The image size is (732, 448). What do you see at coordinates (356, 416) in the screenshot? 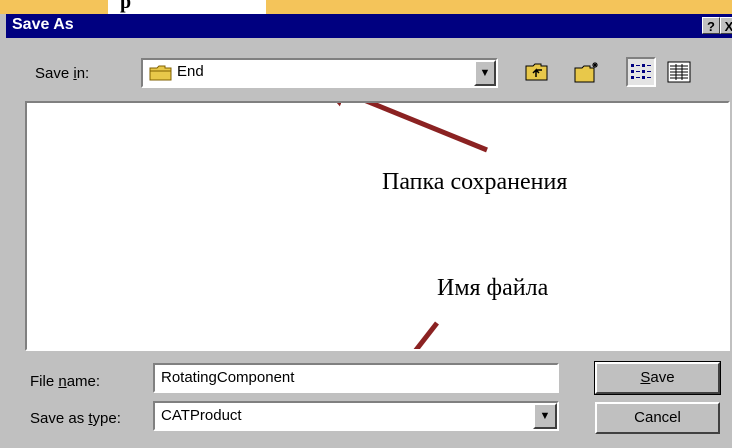
I see `save-as-type-combo: CATProduct ▼` at bounding box center [356, 416].